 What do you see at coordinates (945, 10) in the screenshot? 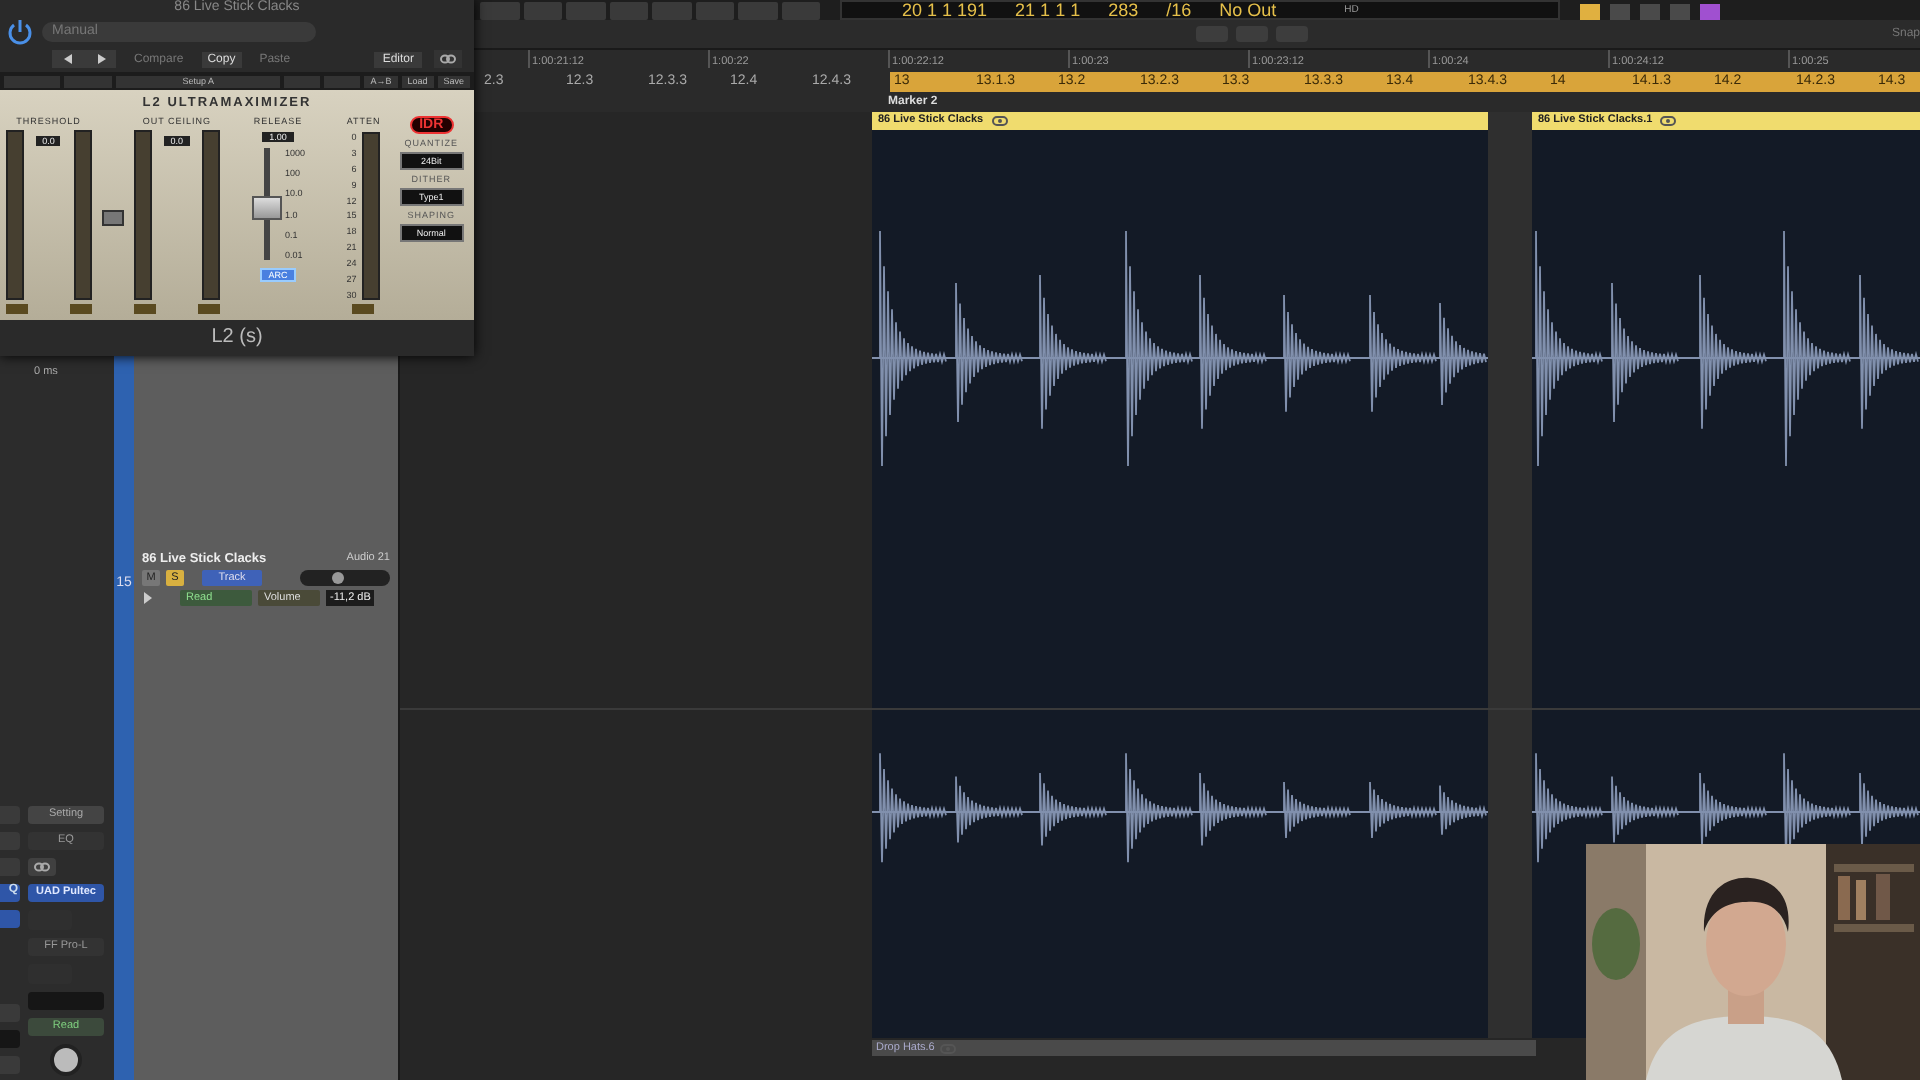
I see `playhead-position: 20 1 1 191` at bounding box center [945, 10].